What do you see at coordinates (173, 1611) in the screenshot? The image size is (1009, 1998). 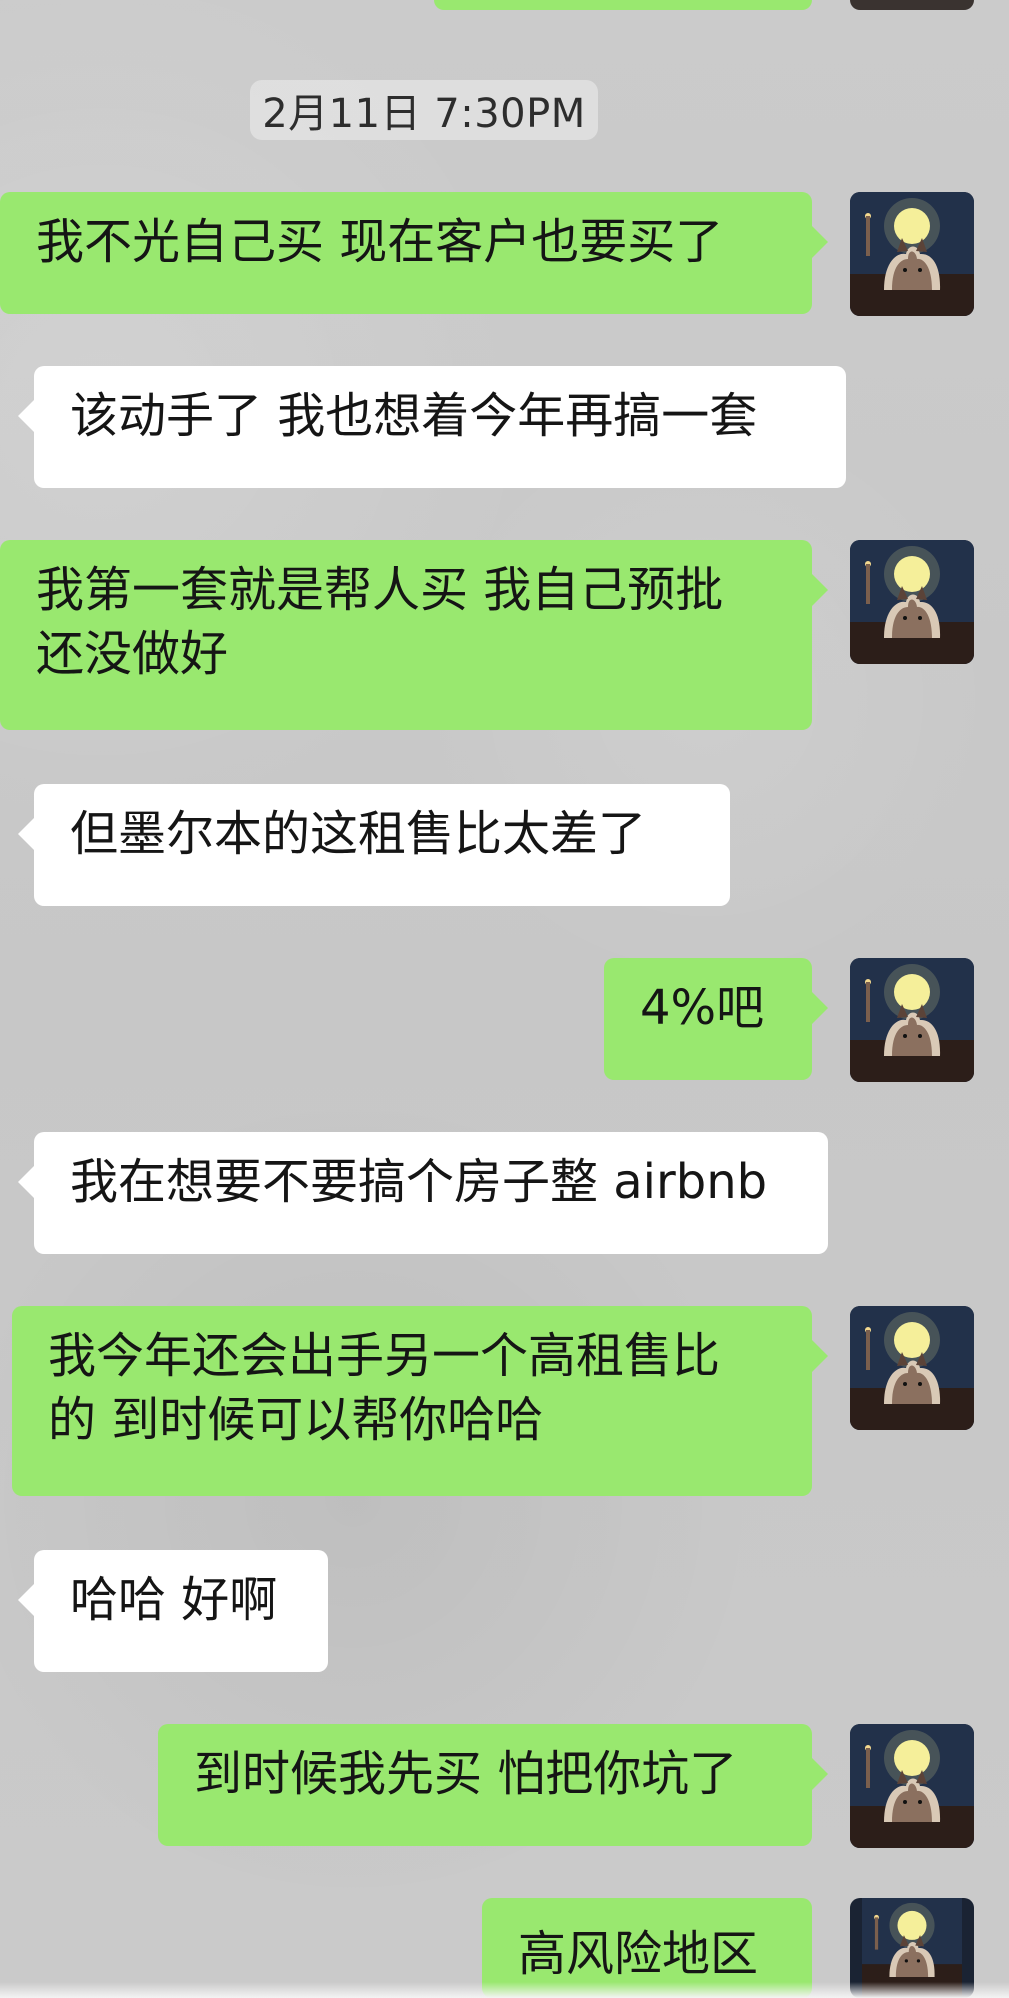 I see `message-bubble-received: 哈哈 好啊` at bounding box center [173, 1611].